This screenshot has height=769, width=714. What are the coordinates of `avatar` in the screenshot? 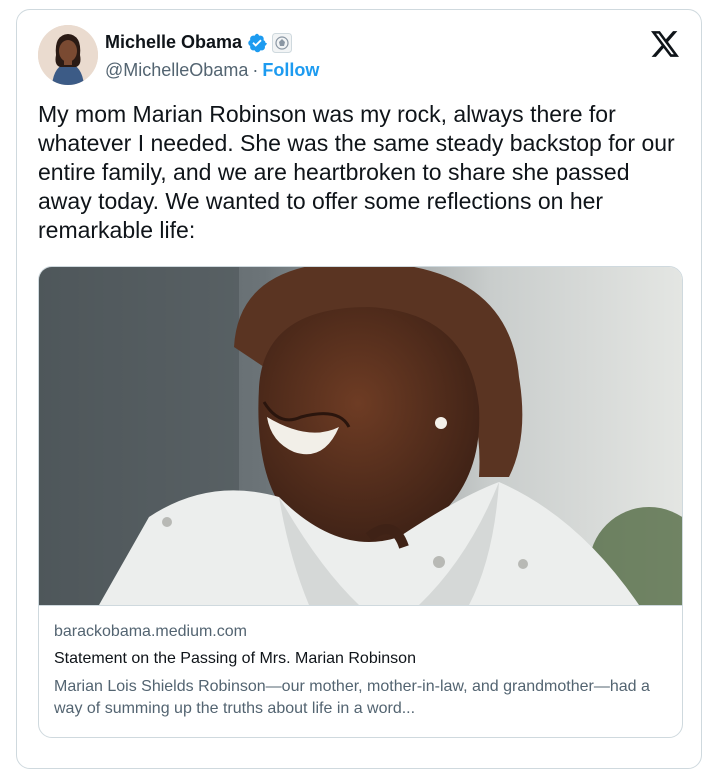 It's located at (68, 55).